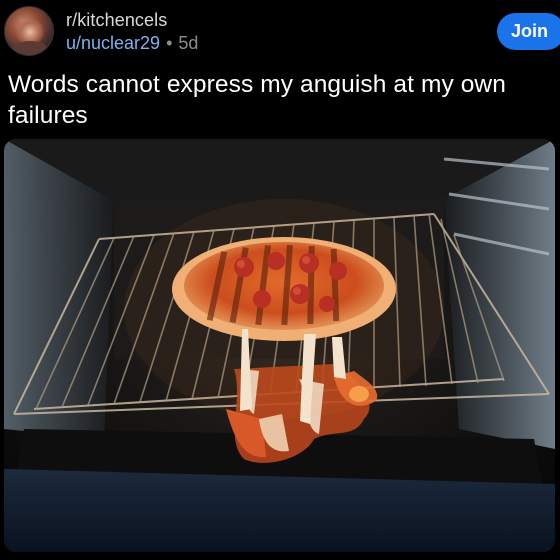 Image resolution: width=560 pixels, height=560 pixels. Describe the element at coordinates (280, 556) in the screenshot. I see `bottom-spacer` at that location.